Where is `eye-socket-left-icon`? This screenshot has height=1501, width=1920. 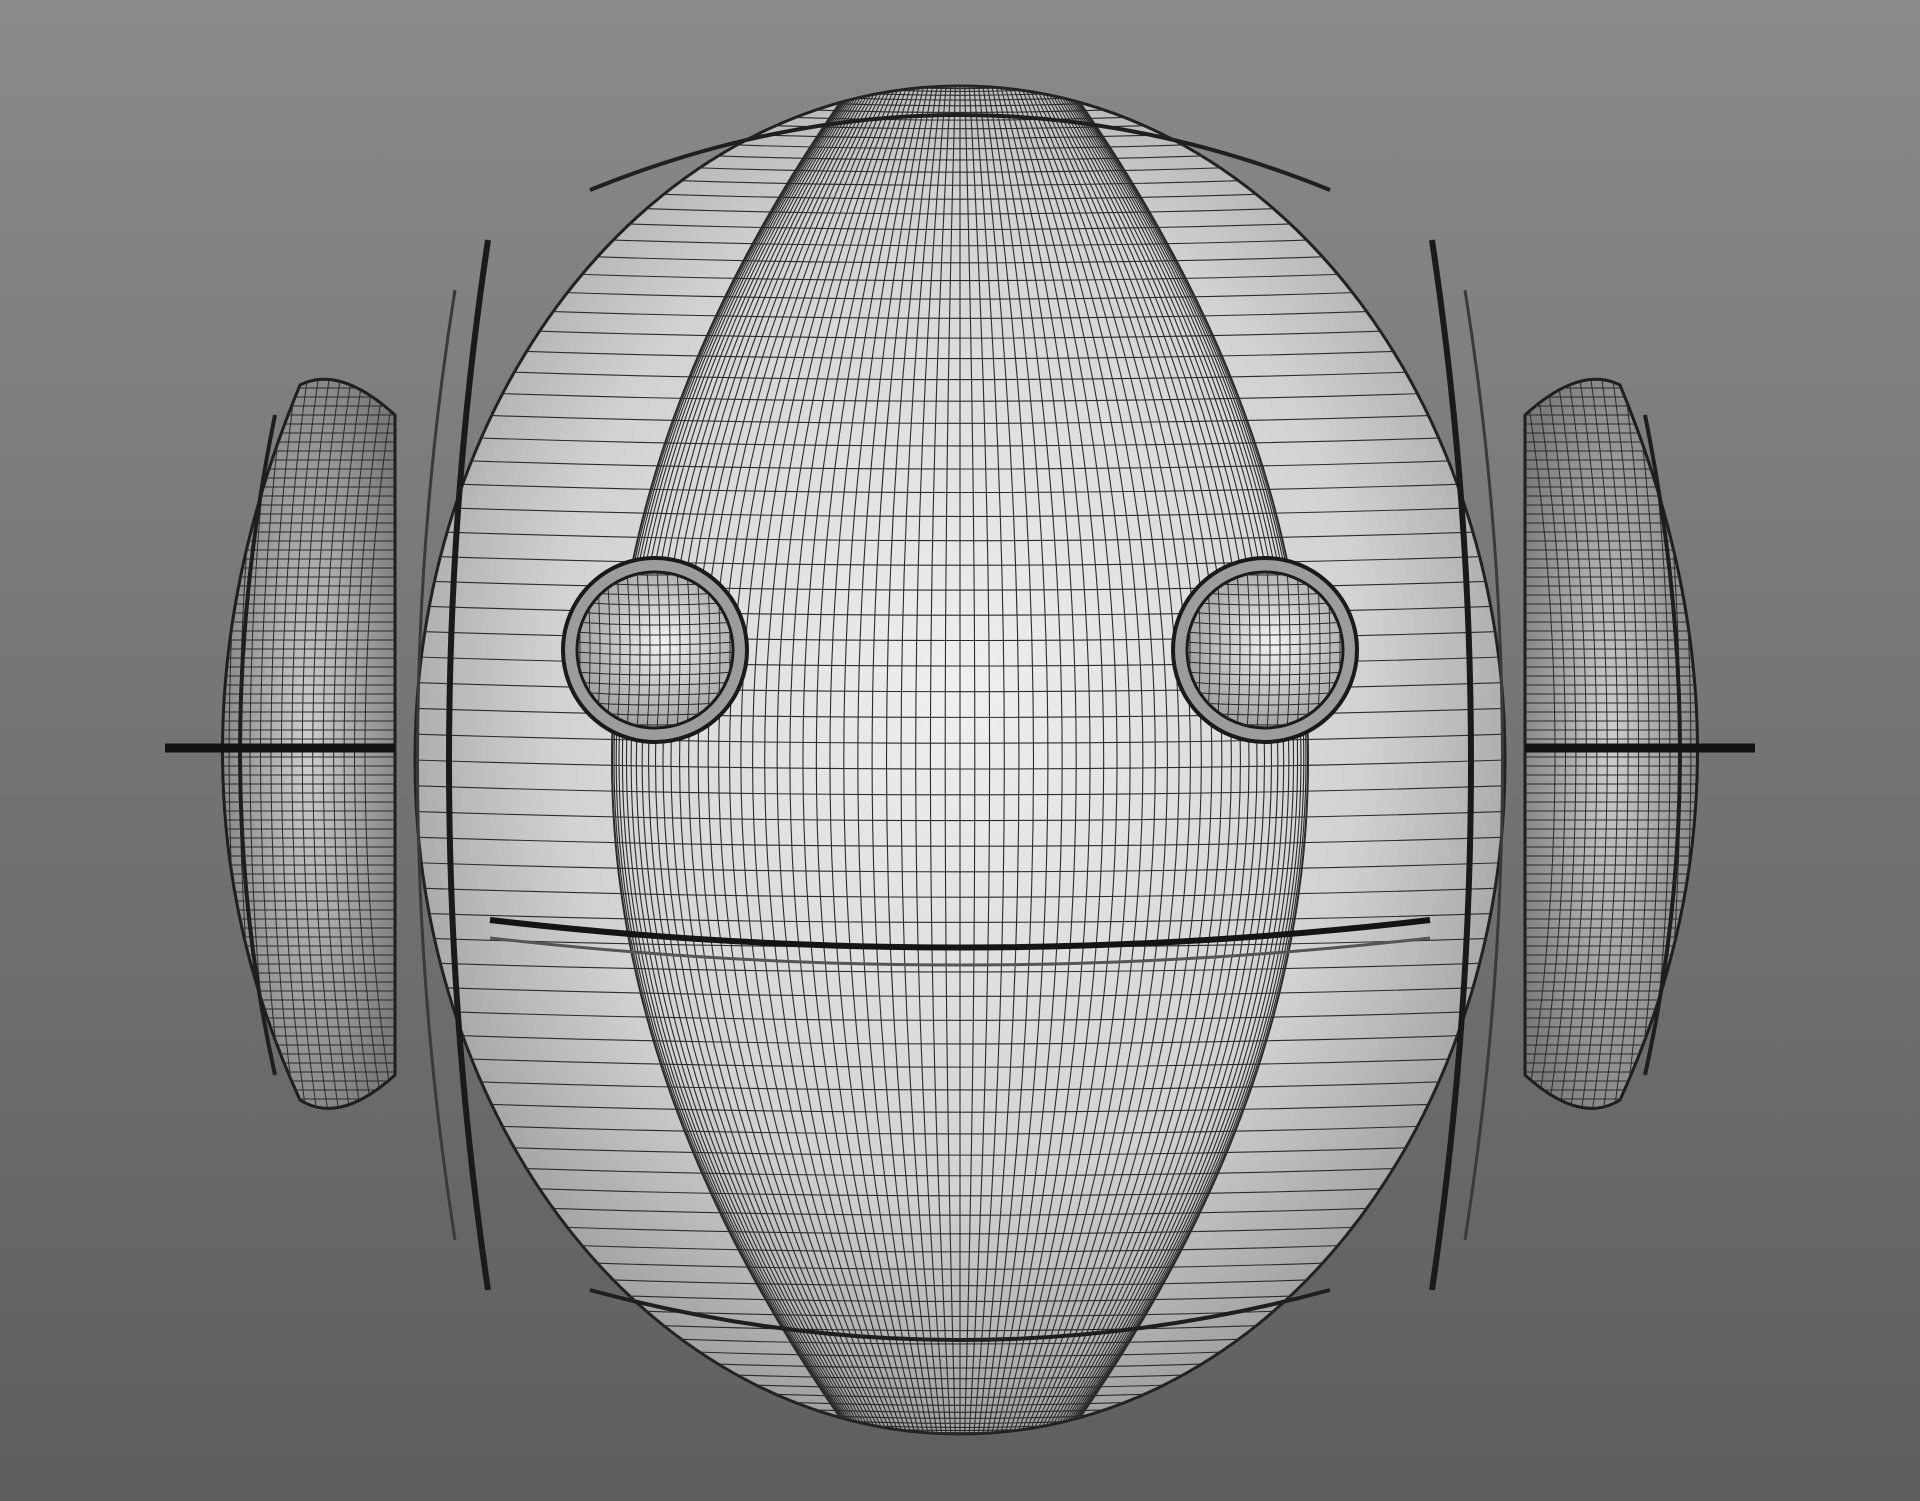 eye-socket-left-icon is located at coordinates (655, 650).